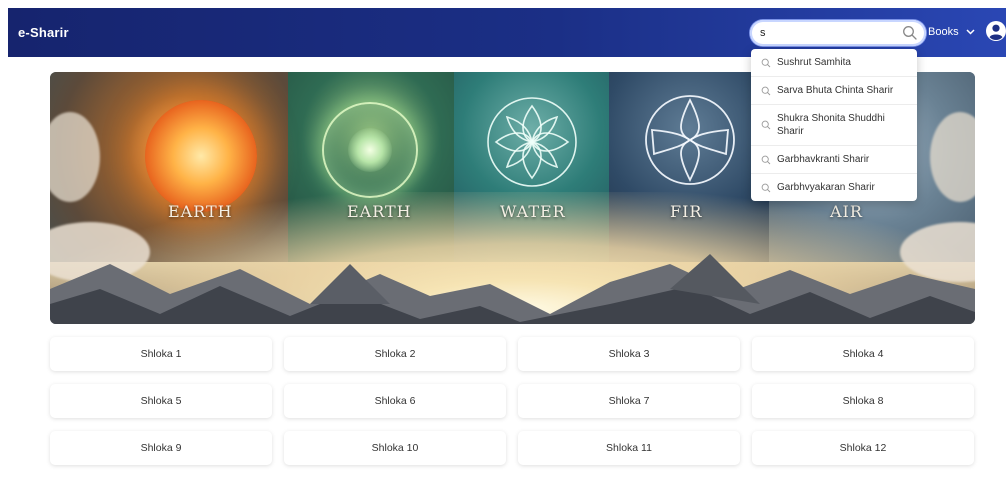 The width and height of the screenshot is (1006, 486). I want to click on hero-label-earth-2: EARTH, so click(379, 211).